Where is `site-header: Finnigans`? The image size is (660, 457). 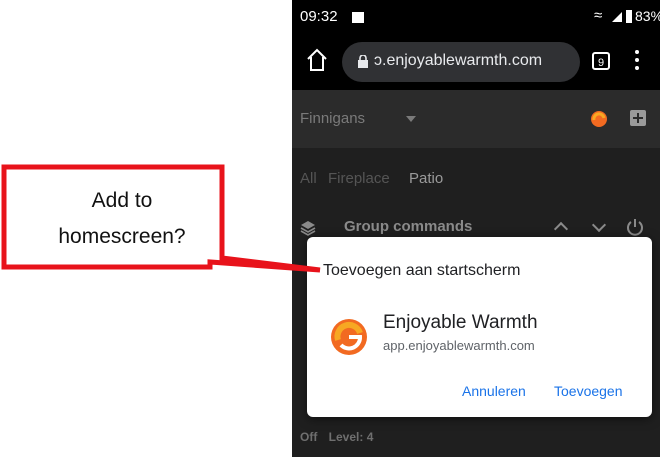 site-header: Finnigans is located at coordinates (476, 119).